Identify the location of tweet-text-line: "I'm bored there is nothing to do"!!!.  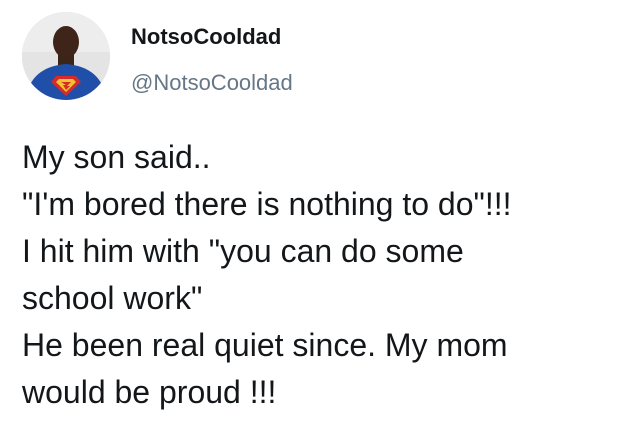
(267, 204).